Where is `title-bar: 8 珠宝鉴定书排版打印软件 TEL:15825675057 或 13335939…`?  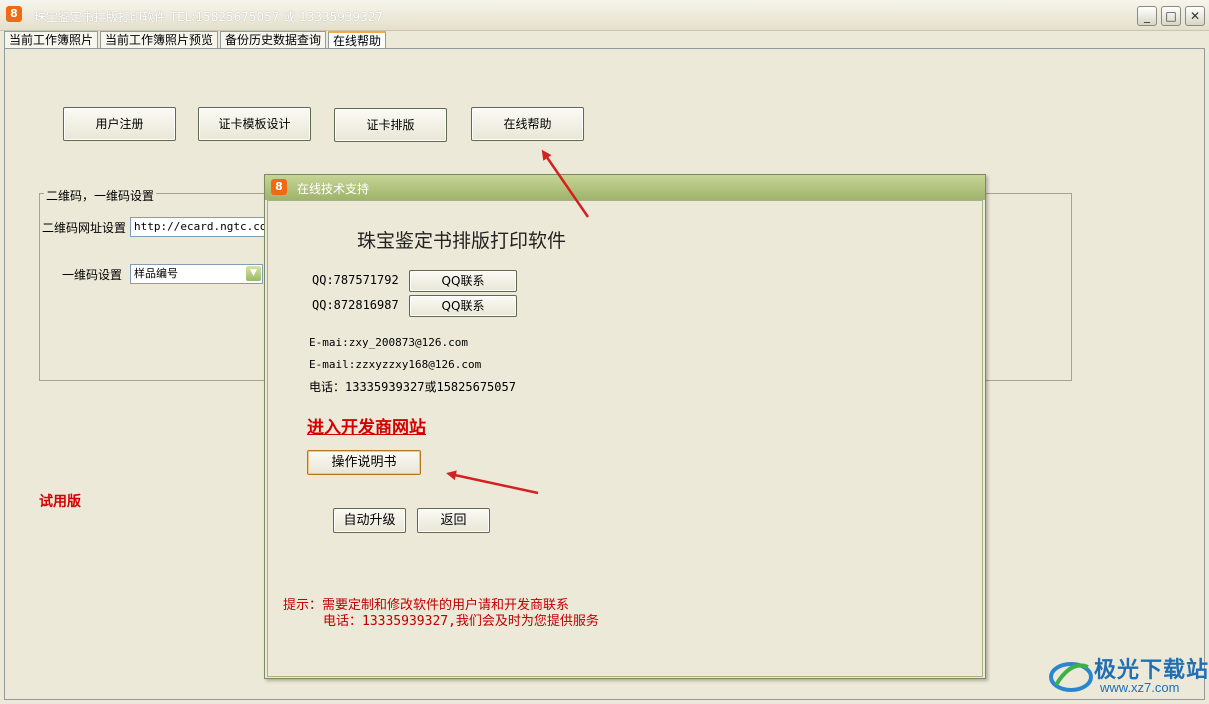
title-bar: 8 珠宝鉴定书排版打印软件 TEL:15825675057 或 13335939… is located at coordinates (604, 15).